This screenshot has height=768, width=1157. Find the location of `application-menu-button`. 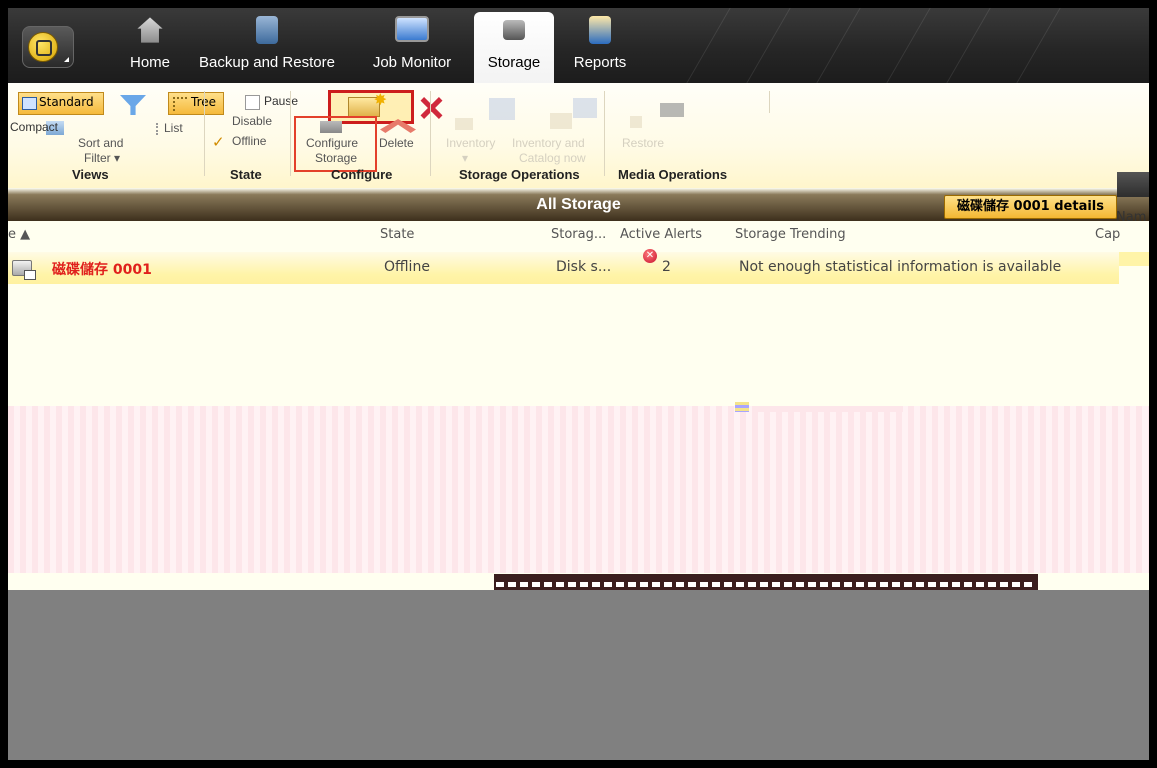

application-menu-button is located at coordinates (48, 47).